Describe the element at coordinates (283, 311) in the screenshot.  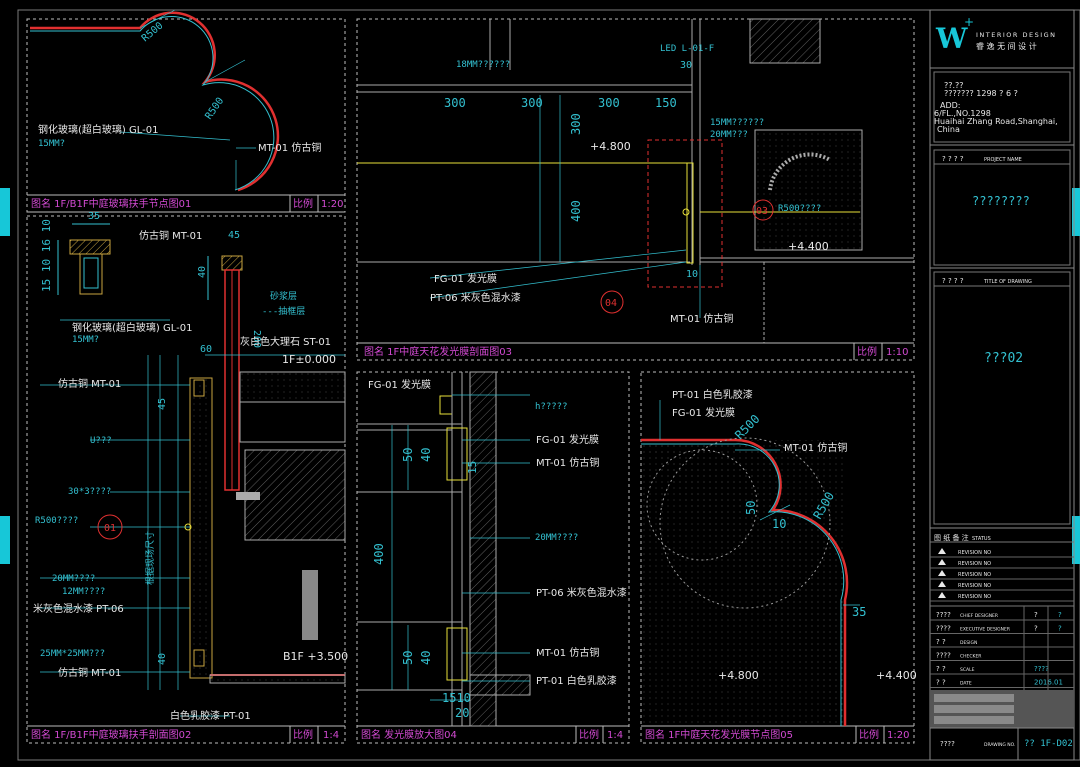
I see `p02-frame-layer: ---抽框层` at that location.